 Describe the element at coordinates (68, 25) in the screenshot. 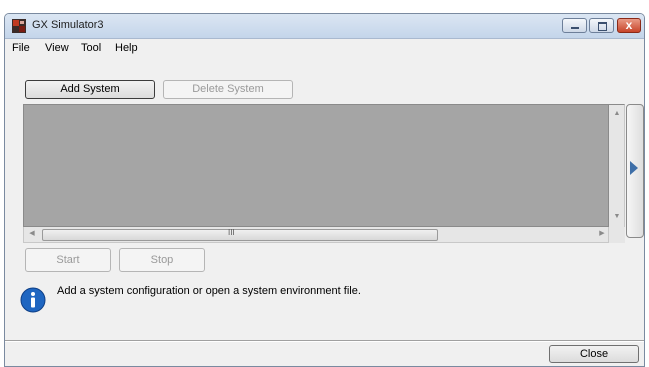

I see `window-title: GX Simulator3` at that location.